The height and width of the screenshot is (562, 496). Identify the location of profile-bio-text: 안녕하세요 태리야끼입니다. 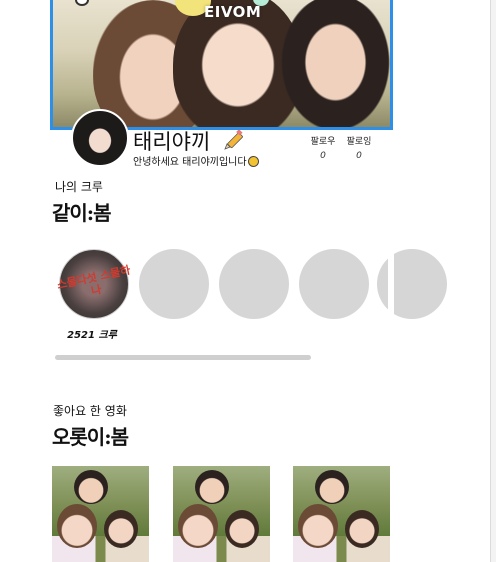
(190, 162).